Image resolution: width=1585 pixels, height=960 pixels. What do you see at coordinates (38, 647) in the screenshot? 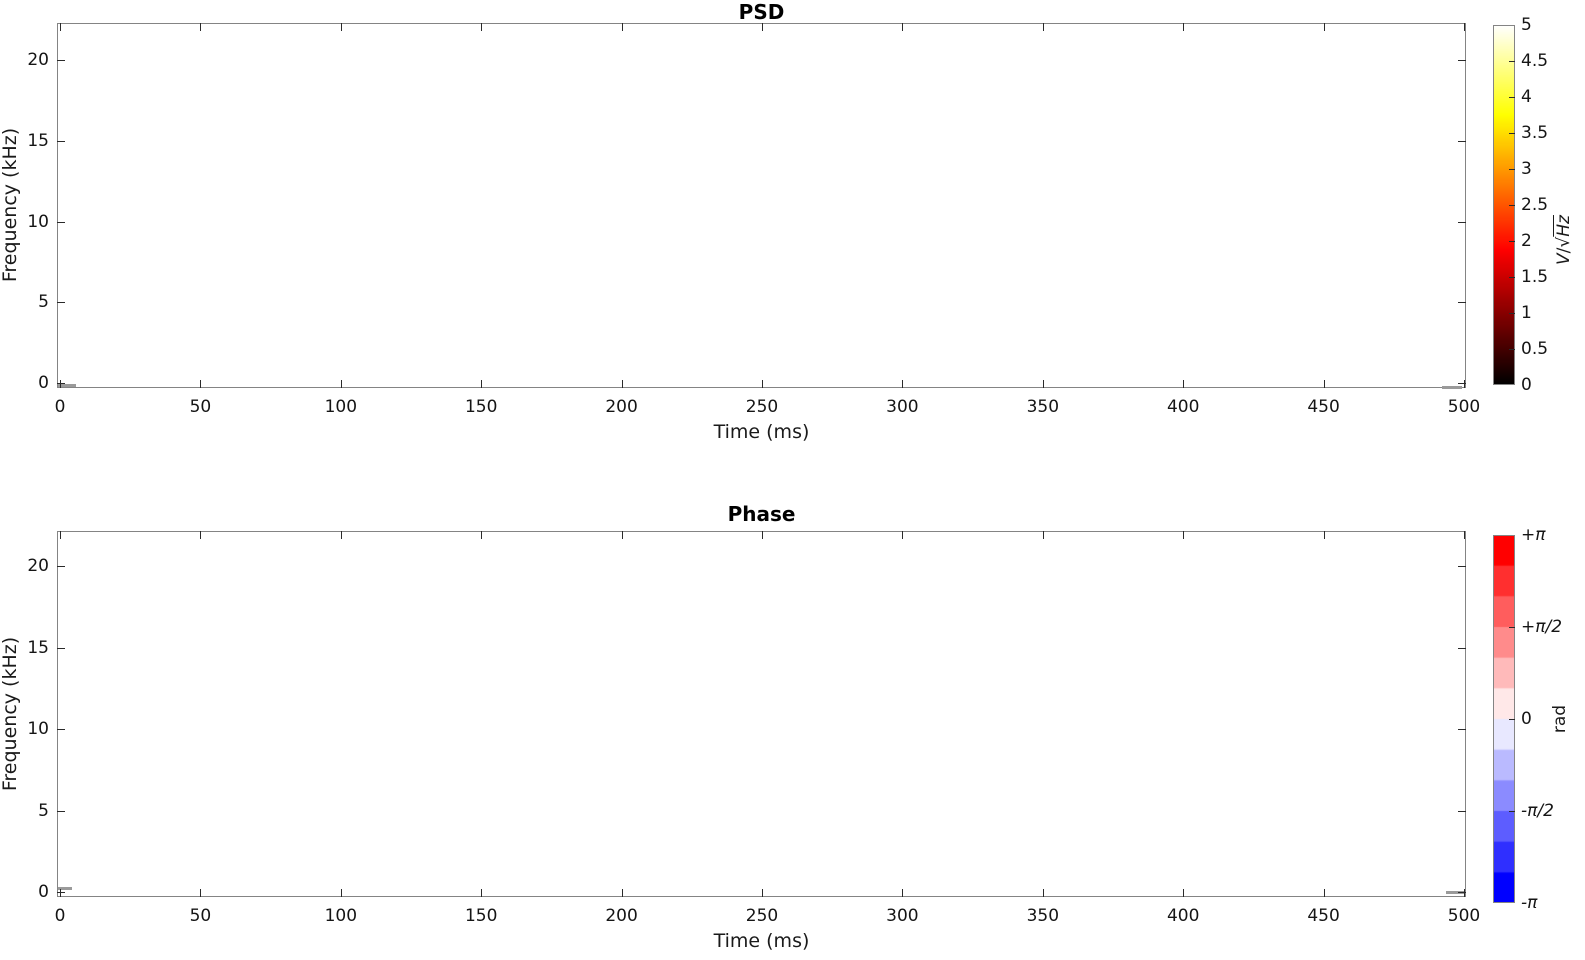
I see `phase-y-tick-label: 15` at bounding box center [38, 647].